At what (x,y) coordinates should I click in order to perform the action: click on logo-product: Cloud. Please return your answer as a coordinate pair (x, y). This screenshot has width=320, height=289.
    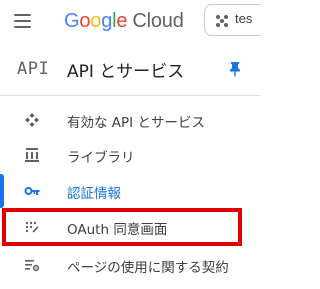
    Looking at the image, I should click on (158, 21).